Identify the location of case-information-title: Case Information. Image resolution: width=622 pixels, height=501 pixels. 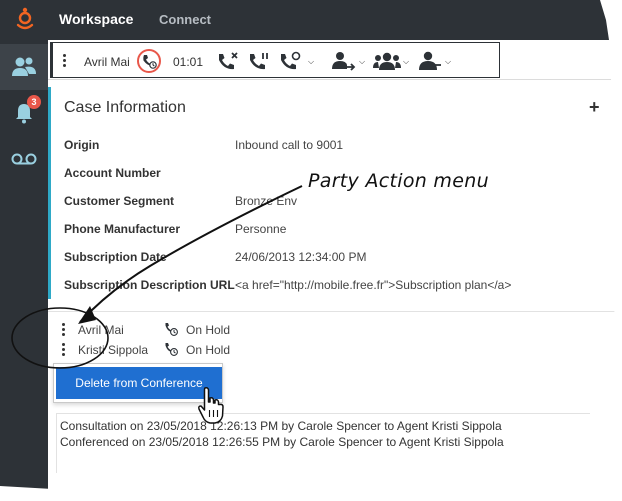
(125, 107).